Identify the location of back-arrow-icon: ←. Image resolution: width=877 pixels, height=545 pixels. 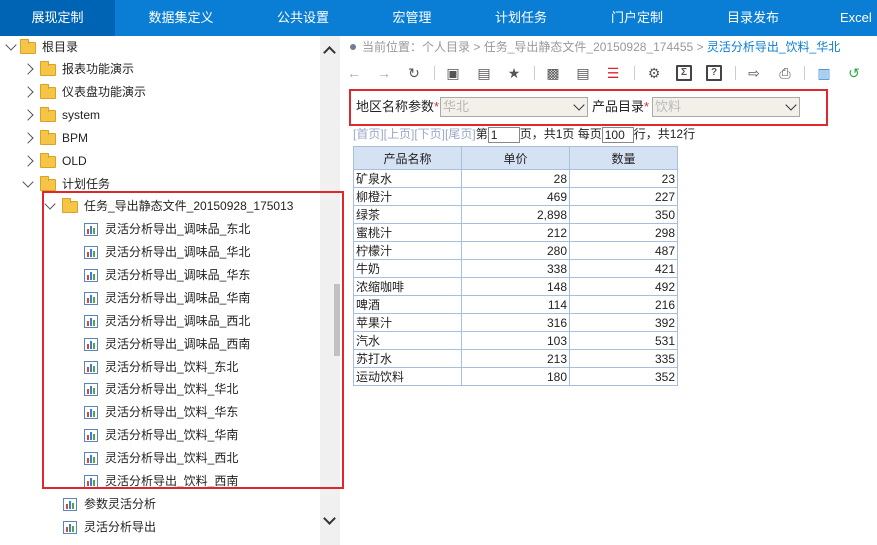
(354, 73).